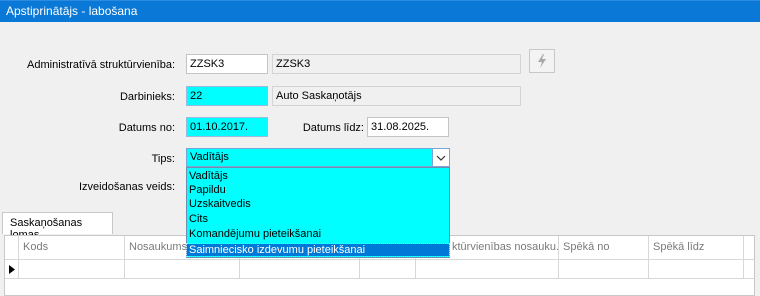 The width and height of the screenshot is (760, 296). What do you see at coordinates (408, 127) in the screenshot?
I see `date-to-field: 31.08.2025.` at bounding box center [408, 127].